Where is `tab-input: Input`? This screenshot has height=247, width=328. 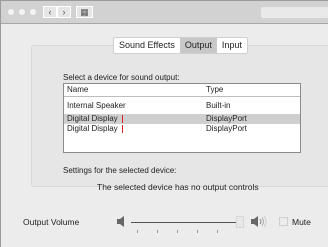
tab-input: Input is located at coordinates (232, 45).